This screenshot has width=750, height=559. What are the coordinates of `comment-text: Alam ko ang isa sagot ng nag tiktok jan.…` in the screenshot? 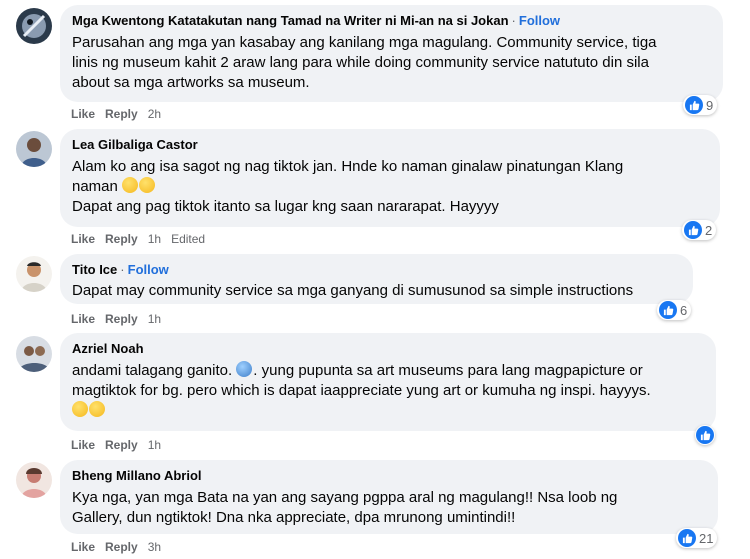 It's located at (390, 187).